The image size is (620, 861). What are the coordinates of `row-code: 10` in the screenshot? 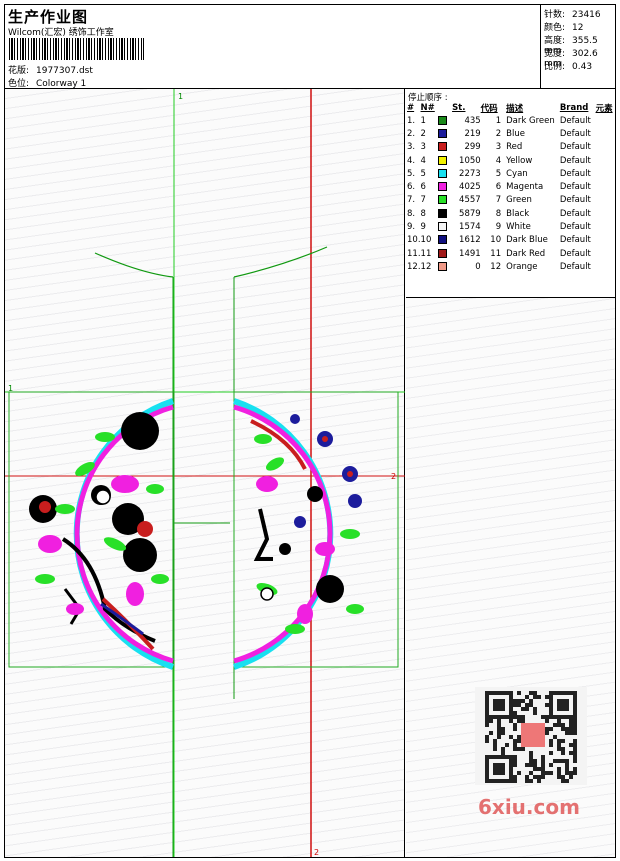 It's located at (496, 240).